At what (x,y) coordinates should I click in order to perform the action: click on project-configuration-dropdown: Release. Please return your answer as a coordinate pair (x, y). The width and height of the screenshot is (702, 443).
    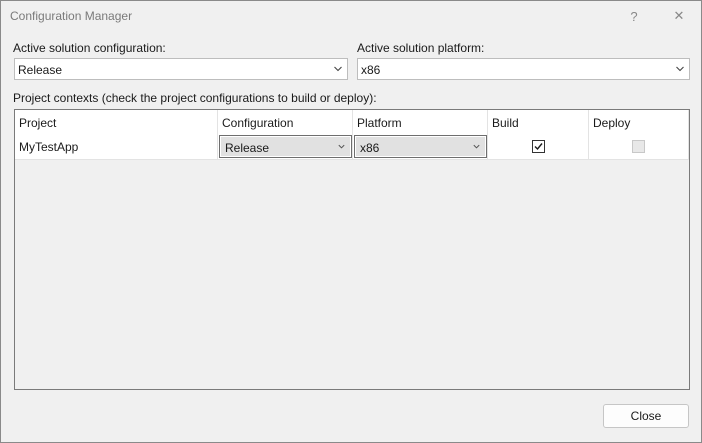
    Looking at the image, I should click on (285, 146).